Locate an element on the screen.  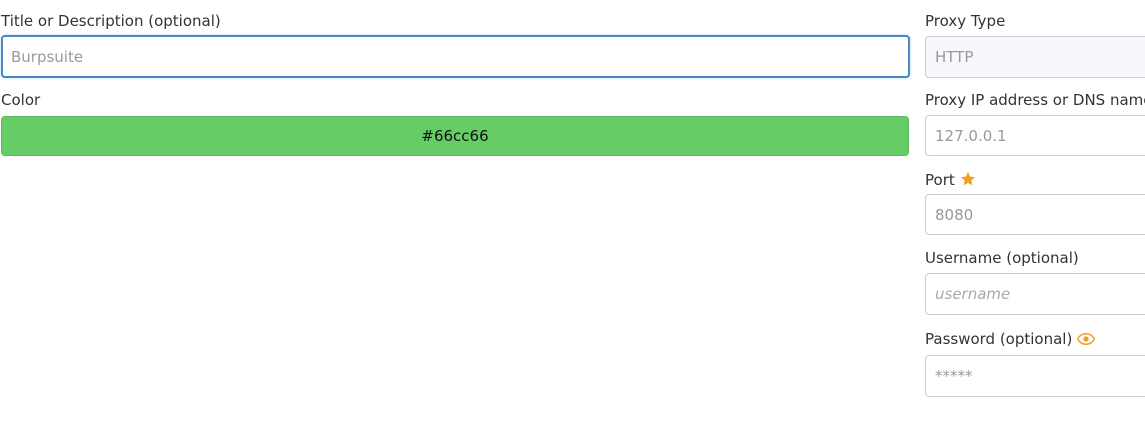
title-input-wrapper is located at coordinates (455, 56).